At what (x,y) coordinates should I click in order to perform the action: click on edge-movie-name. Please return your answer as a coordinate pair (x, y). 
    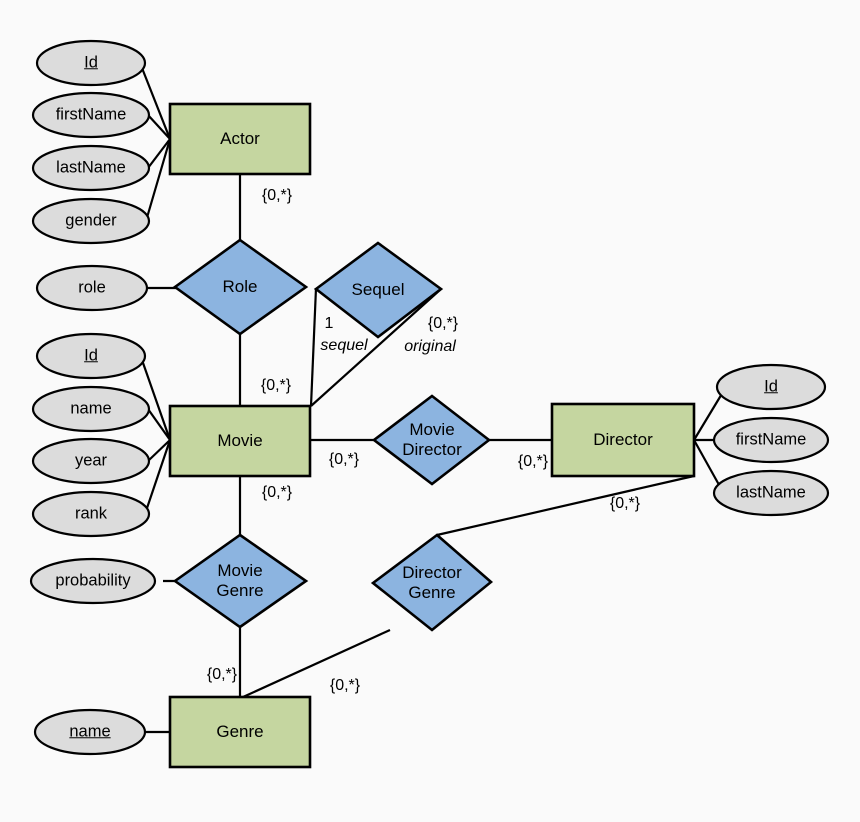
    Looking at the image, I should click on (159, 424).